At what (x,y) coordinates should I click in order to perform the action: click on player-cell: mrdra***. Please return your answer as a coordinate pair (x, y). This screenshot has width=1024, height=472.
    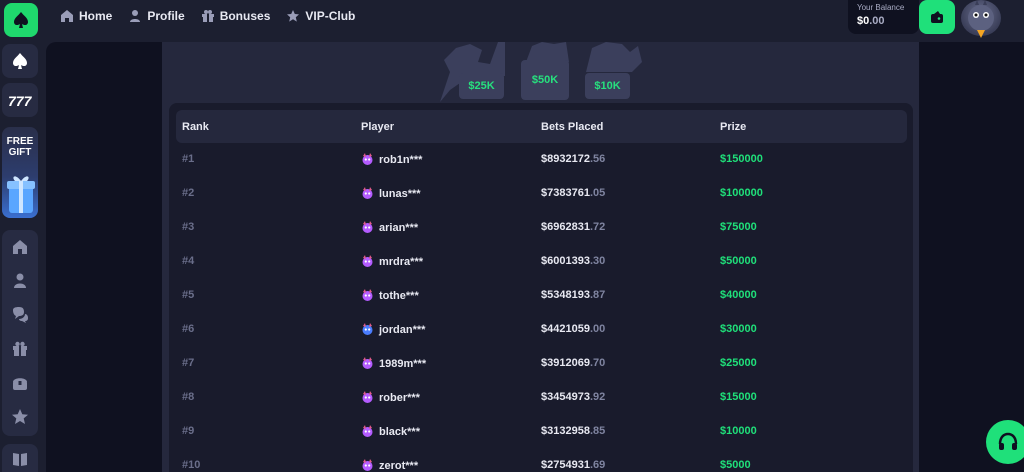
    Looking at the image, I should click on (392, 261).